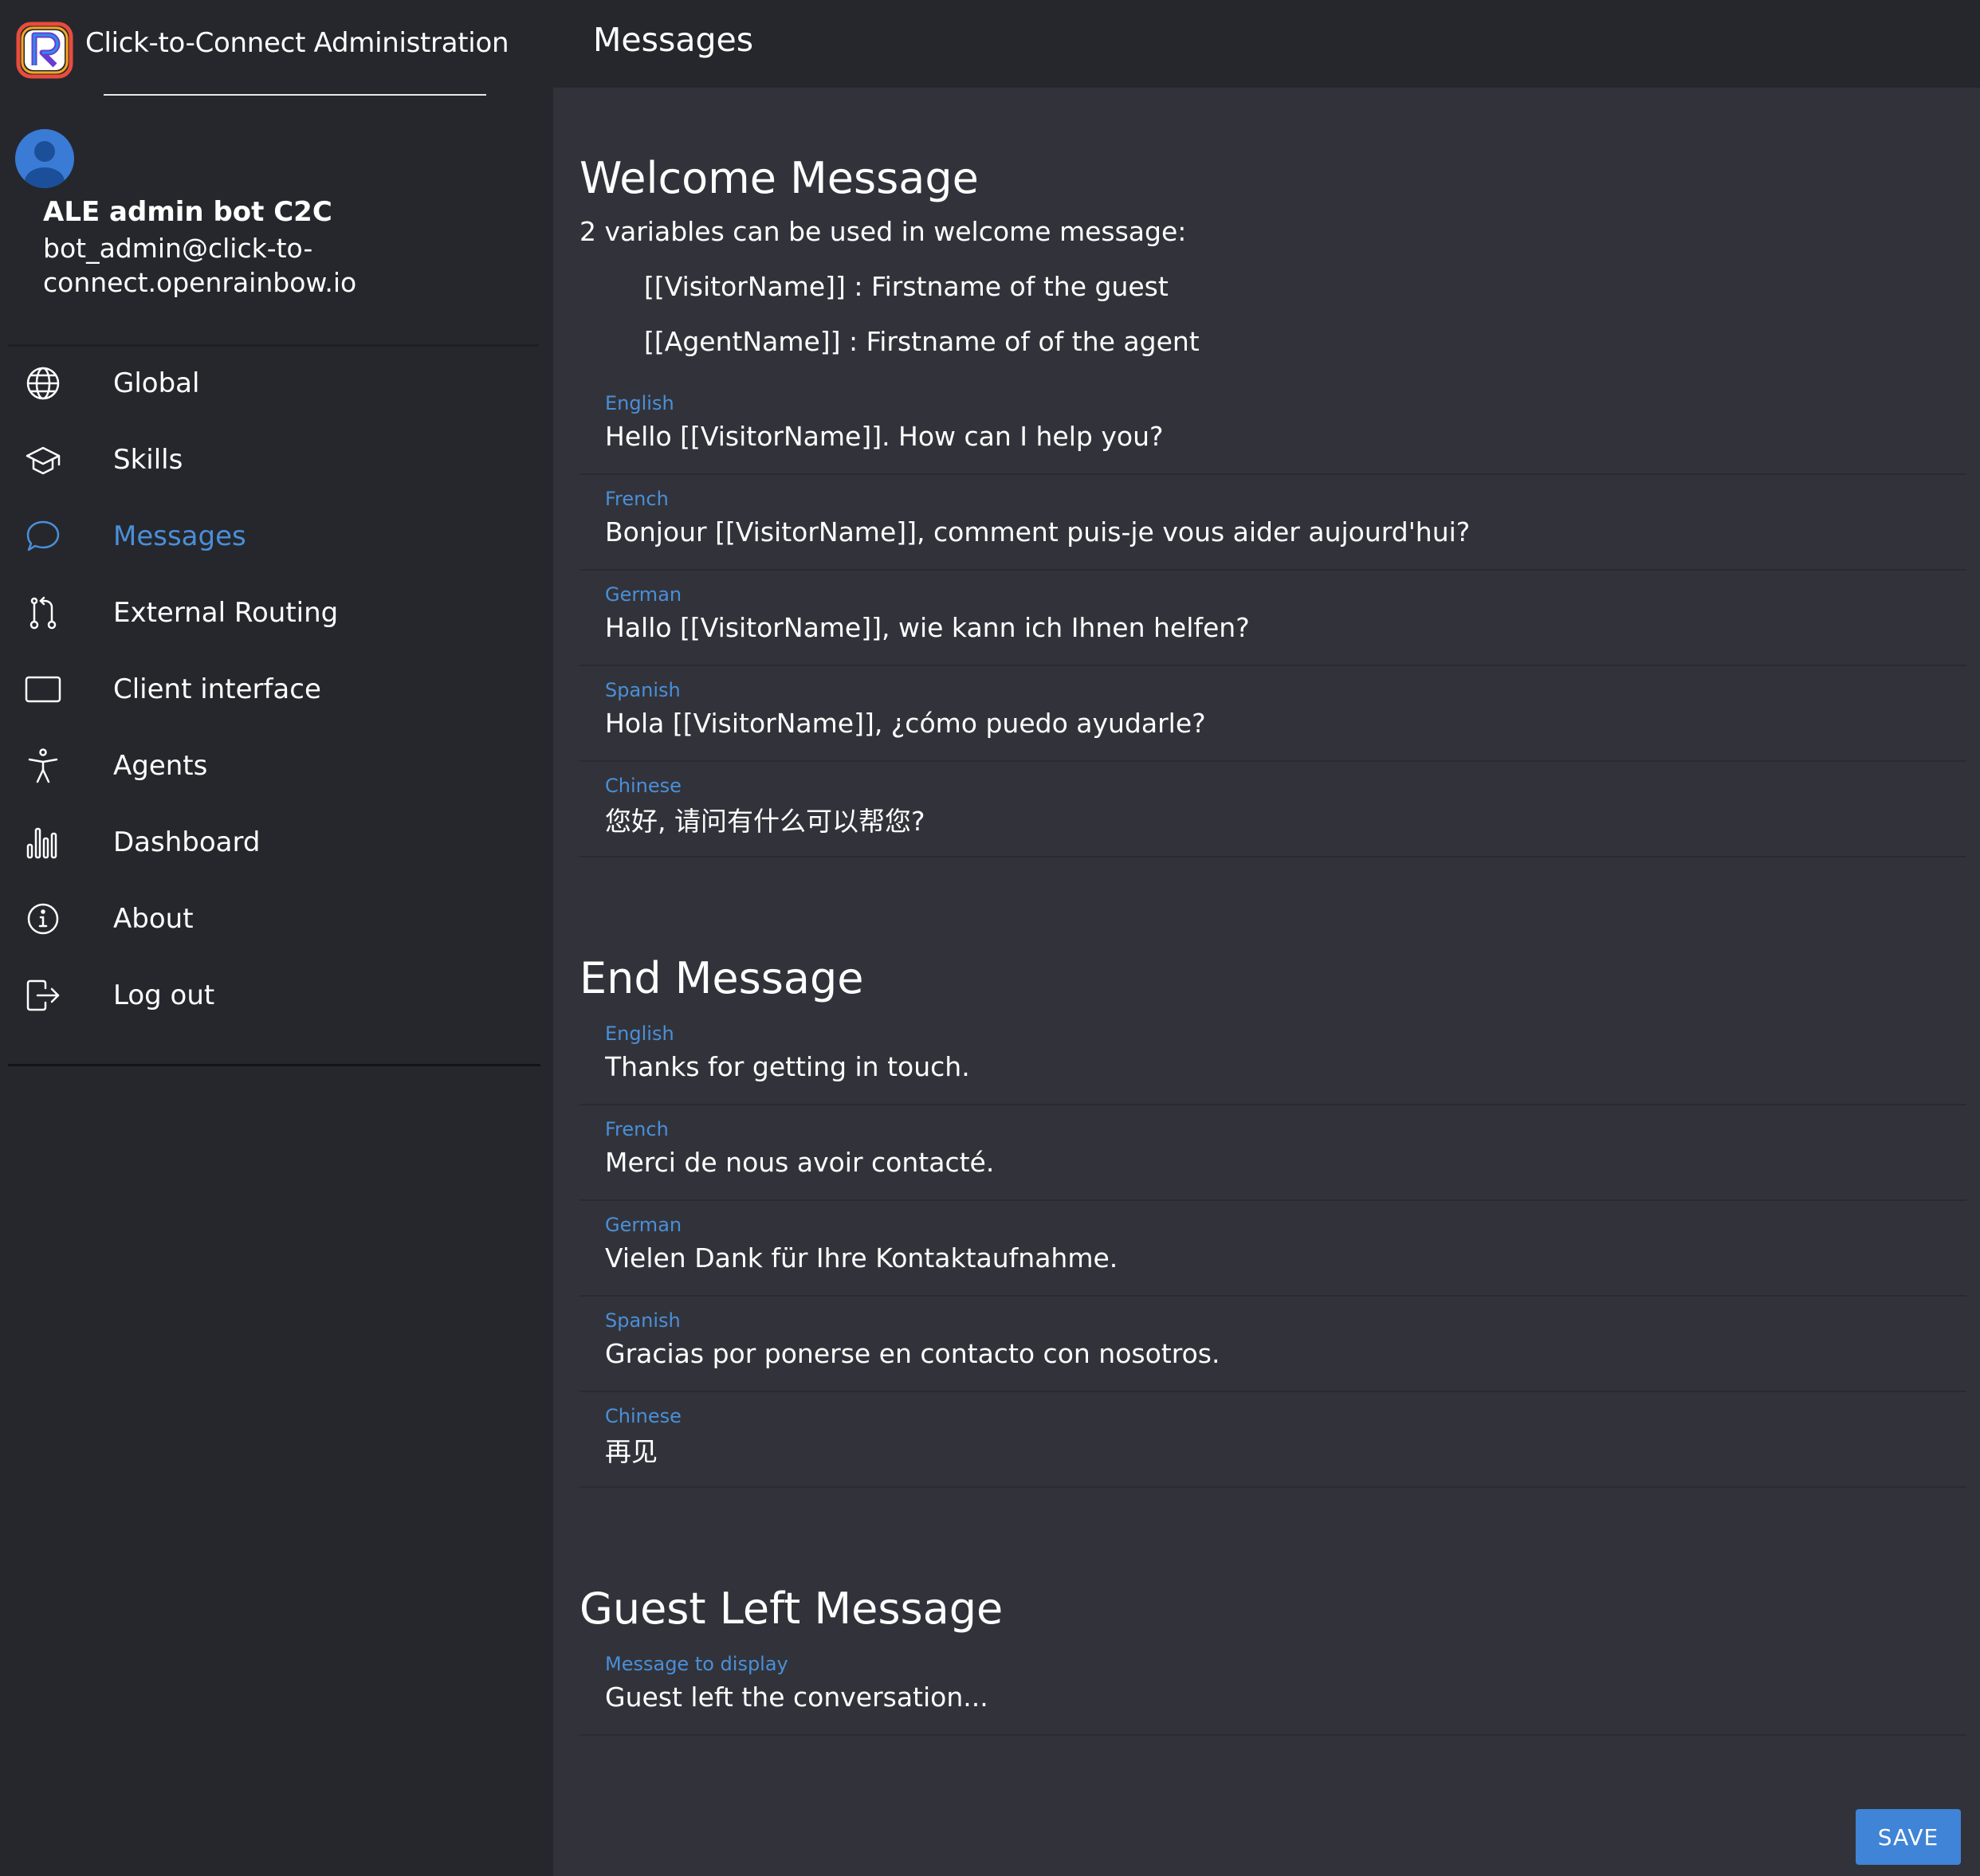 The height and width of the screenshot is (1876, 1980). I want to click on welcome-french-input, so click(1274, 531).